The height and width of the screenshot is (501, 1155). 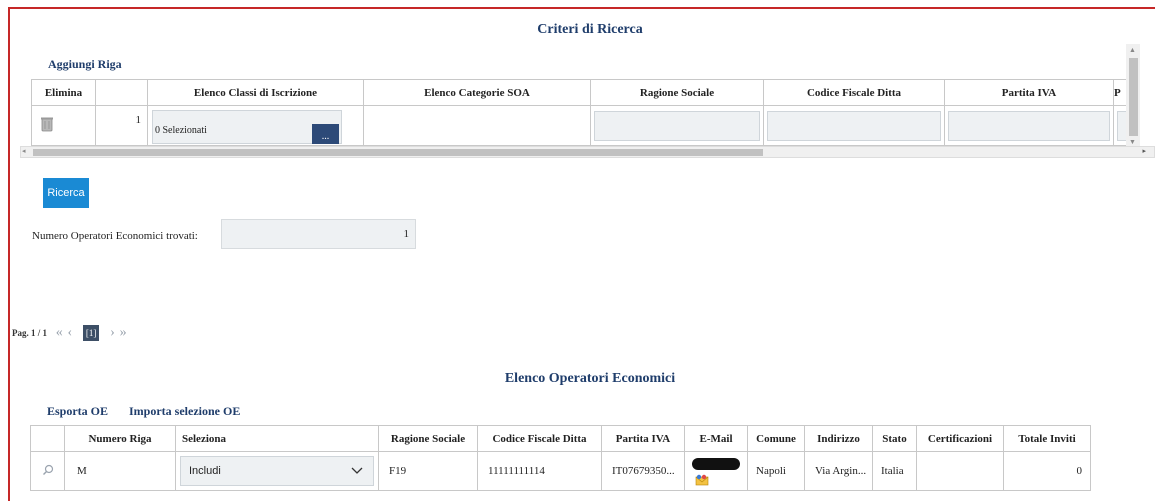 What do you see at coordinates (357, 470) in the screenshot?
I see `chevron-down-icon` at bounding box center [357, 470].